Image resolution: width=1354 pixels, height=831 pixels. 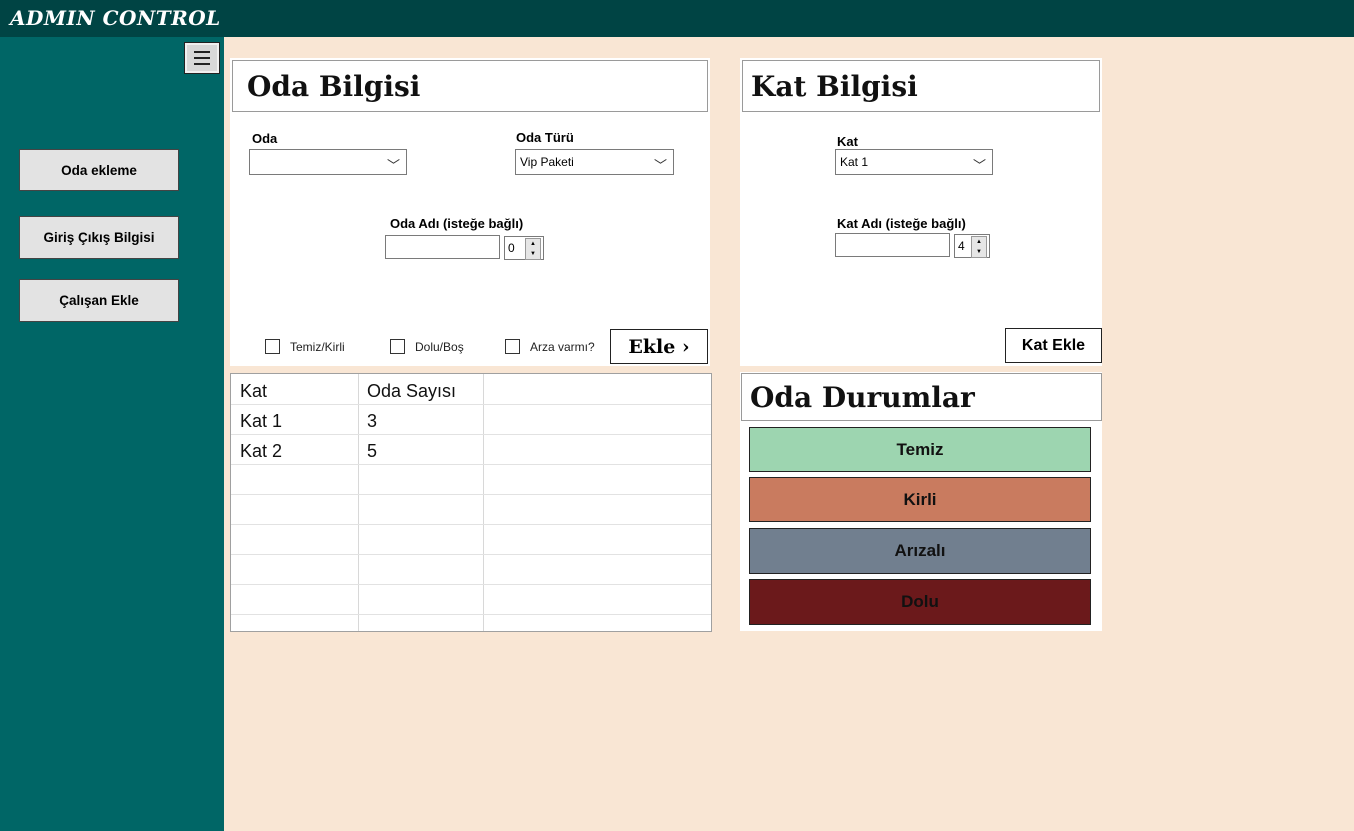 What do you see at coordinates (470, 86) in the screenshot?
I see `oda-bilgisi-title: Oda Bilgisi` at bounding box center [470, 86].